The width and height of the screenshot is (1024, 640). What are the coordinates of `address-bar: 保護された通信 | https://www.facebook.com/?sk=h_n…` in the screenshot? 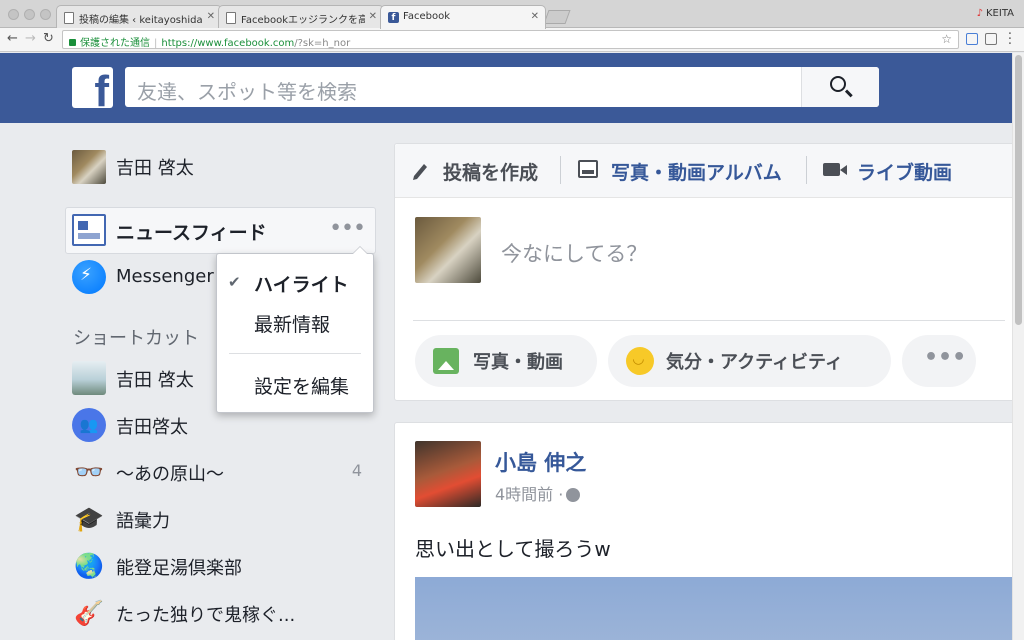 It's located at (510, 39).